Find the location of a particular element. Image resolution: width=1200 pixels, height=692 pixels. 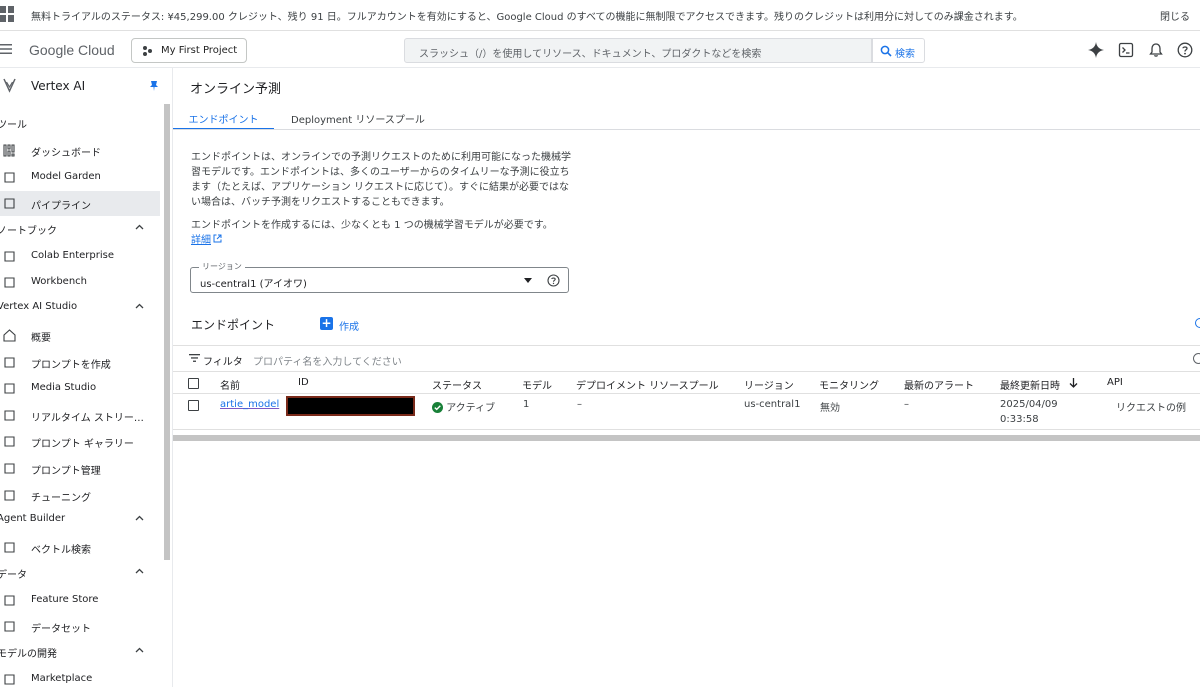

sidebar-item: Colab Enterprise is located at coordinates (80, 256).